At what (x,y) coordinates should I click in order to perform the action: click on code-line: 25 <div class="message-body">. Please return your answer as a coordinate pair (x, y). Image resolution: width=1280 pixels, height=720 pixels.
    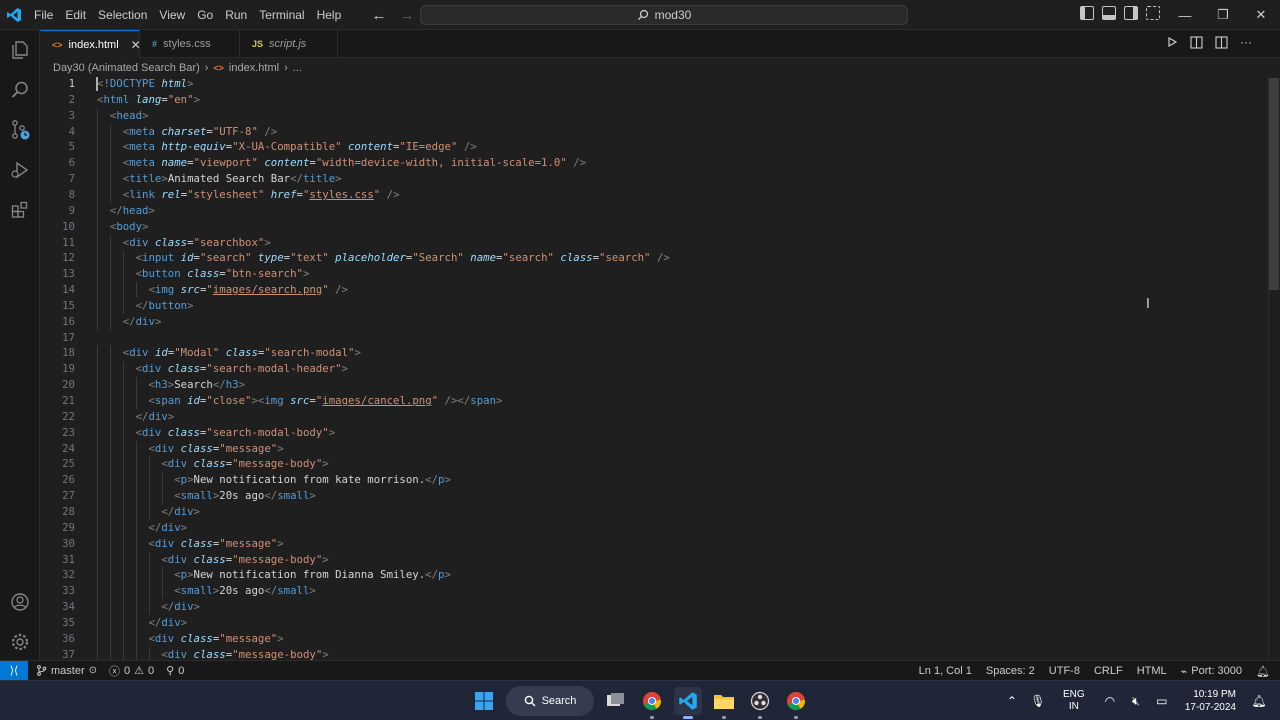
    Looking at the image, I should click on (654, 464).